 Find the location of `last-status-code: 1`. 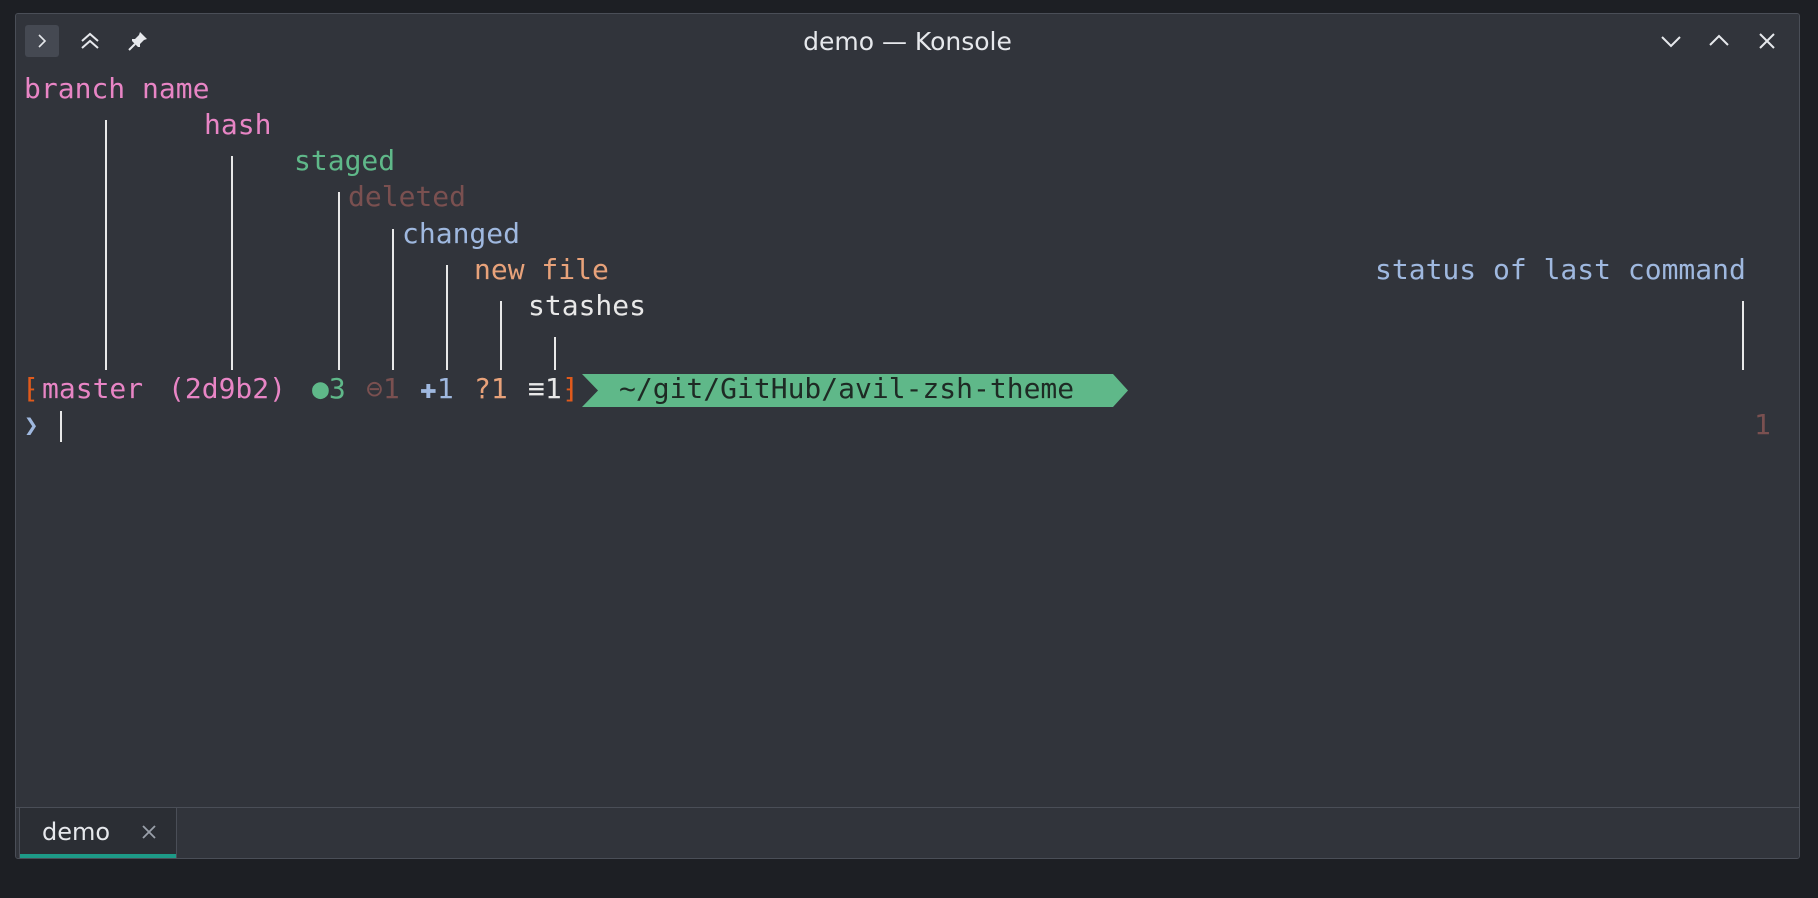

last-status-code: 1 is located at coordinates (1762, 424).